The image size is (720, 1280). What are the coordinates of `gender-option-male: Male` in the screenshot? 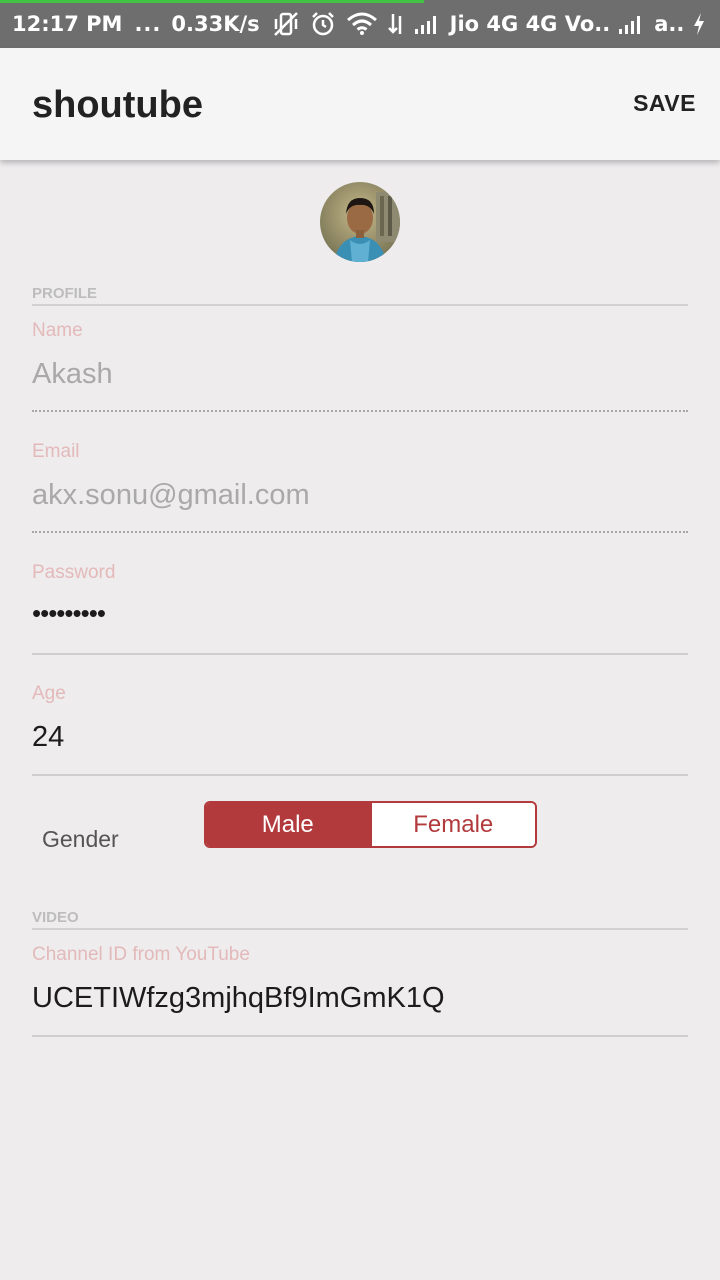 It's located at (288, 824).